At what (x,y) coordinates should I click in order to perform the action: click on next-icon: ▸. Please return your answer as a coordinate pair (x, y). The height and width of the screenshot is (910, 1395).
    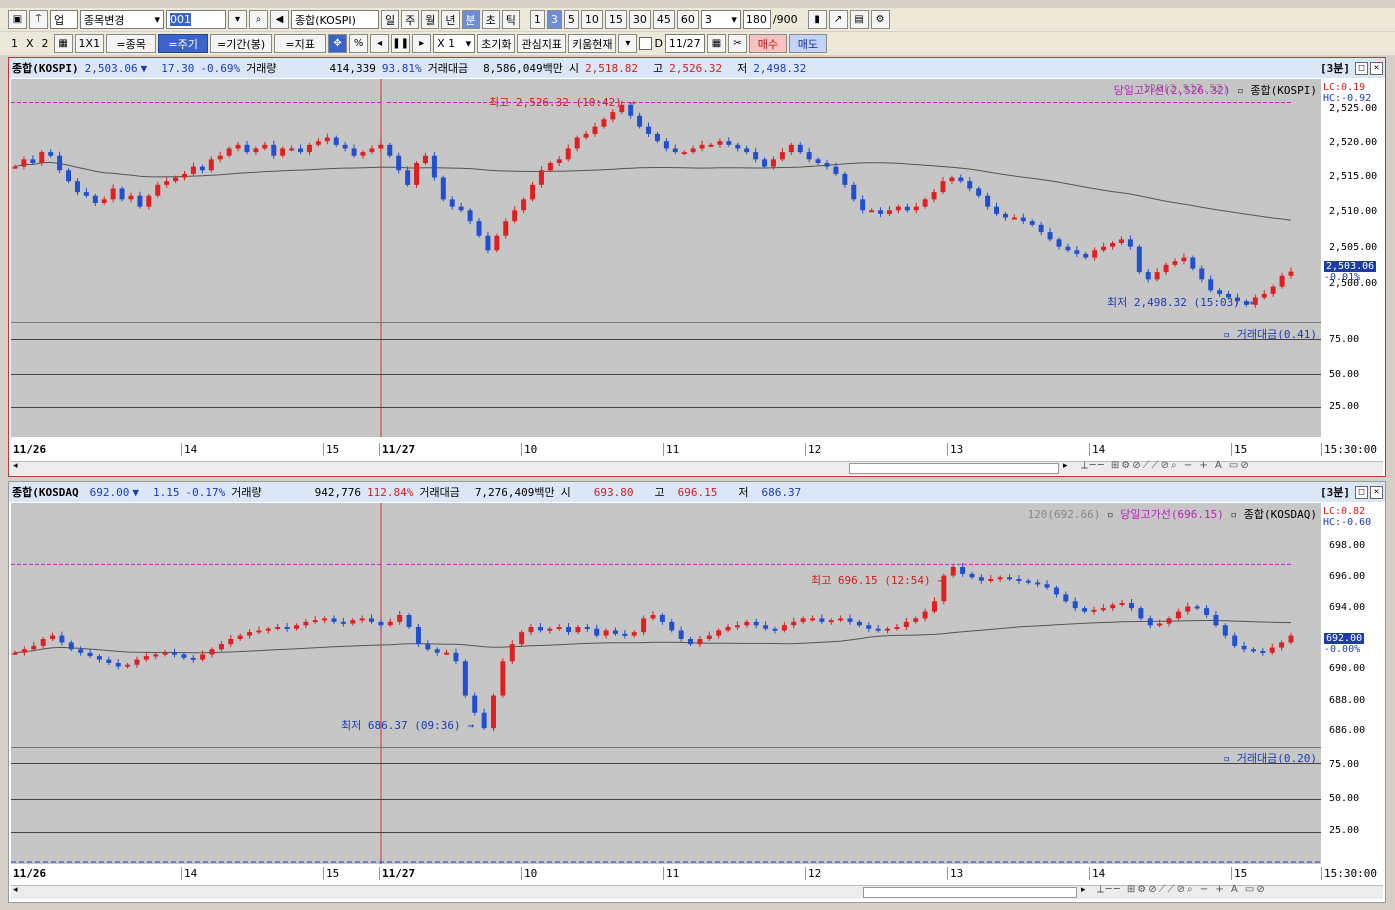
    Looking at the image, I should click on (422, 43).